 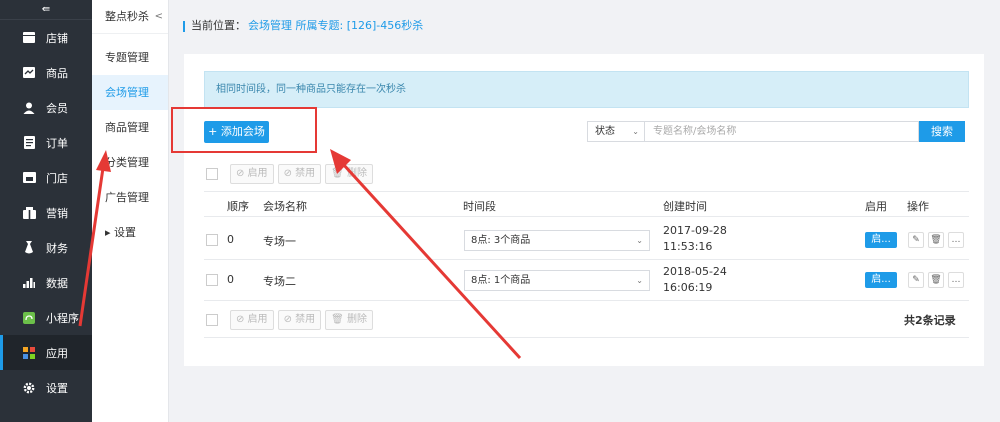 What do you see at coordinates (605, 131) in the screenshot?
I see `status-select-value: 状态` at bounding box center [605, 131].